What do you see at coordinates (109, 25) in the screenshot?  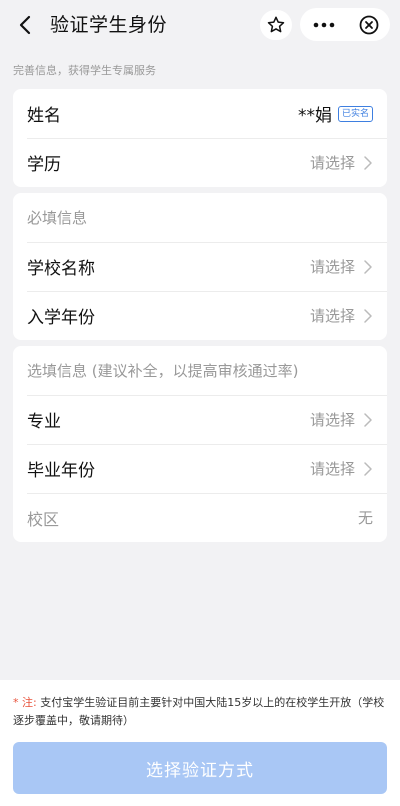 I see `page-title: 验证学生身份` at bounding box center [109, 25].